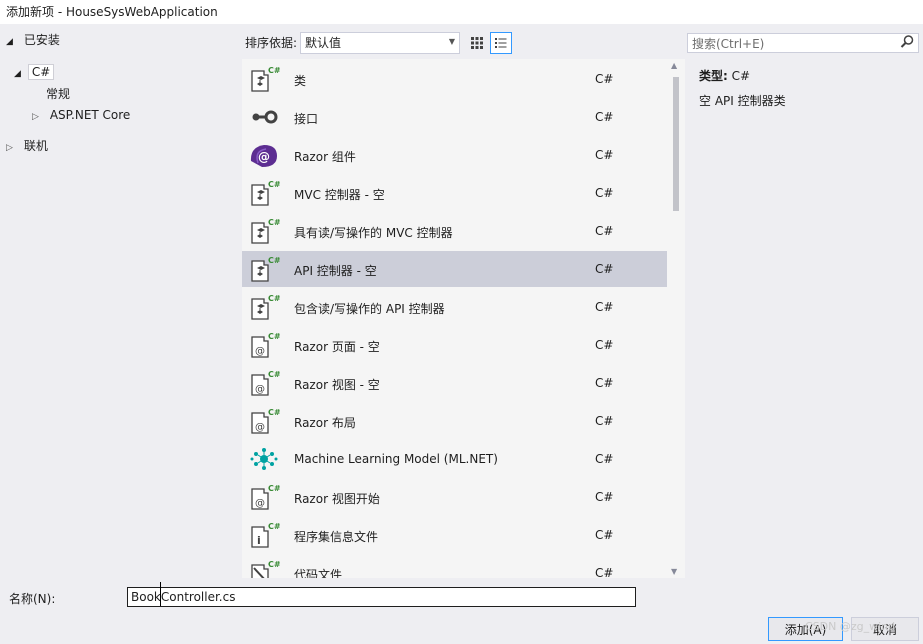 This screenshot has height=644, width=923. I want to click on tree-label-general: 常规, so click(58, 94).